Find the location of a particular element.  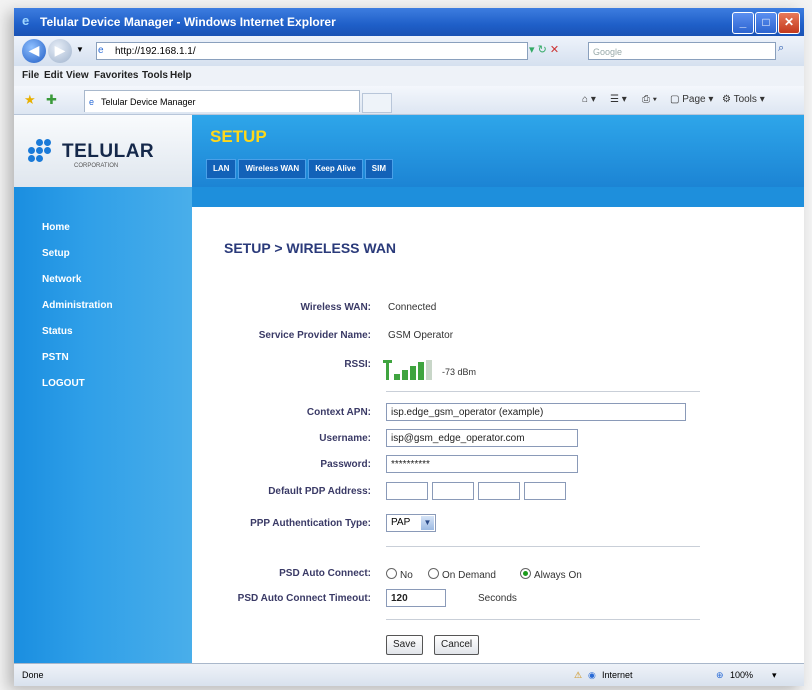

logo-area: TELULAR CORPORATION is located at coordinates (103, 151).